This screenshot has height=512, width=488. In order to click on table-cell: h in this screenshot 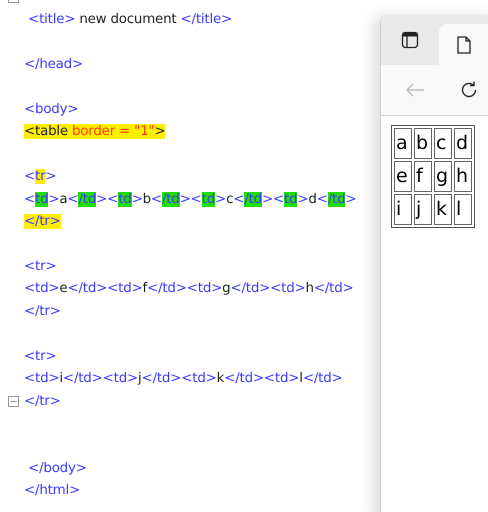, I will do `click(463, 176)`.